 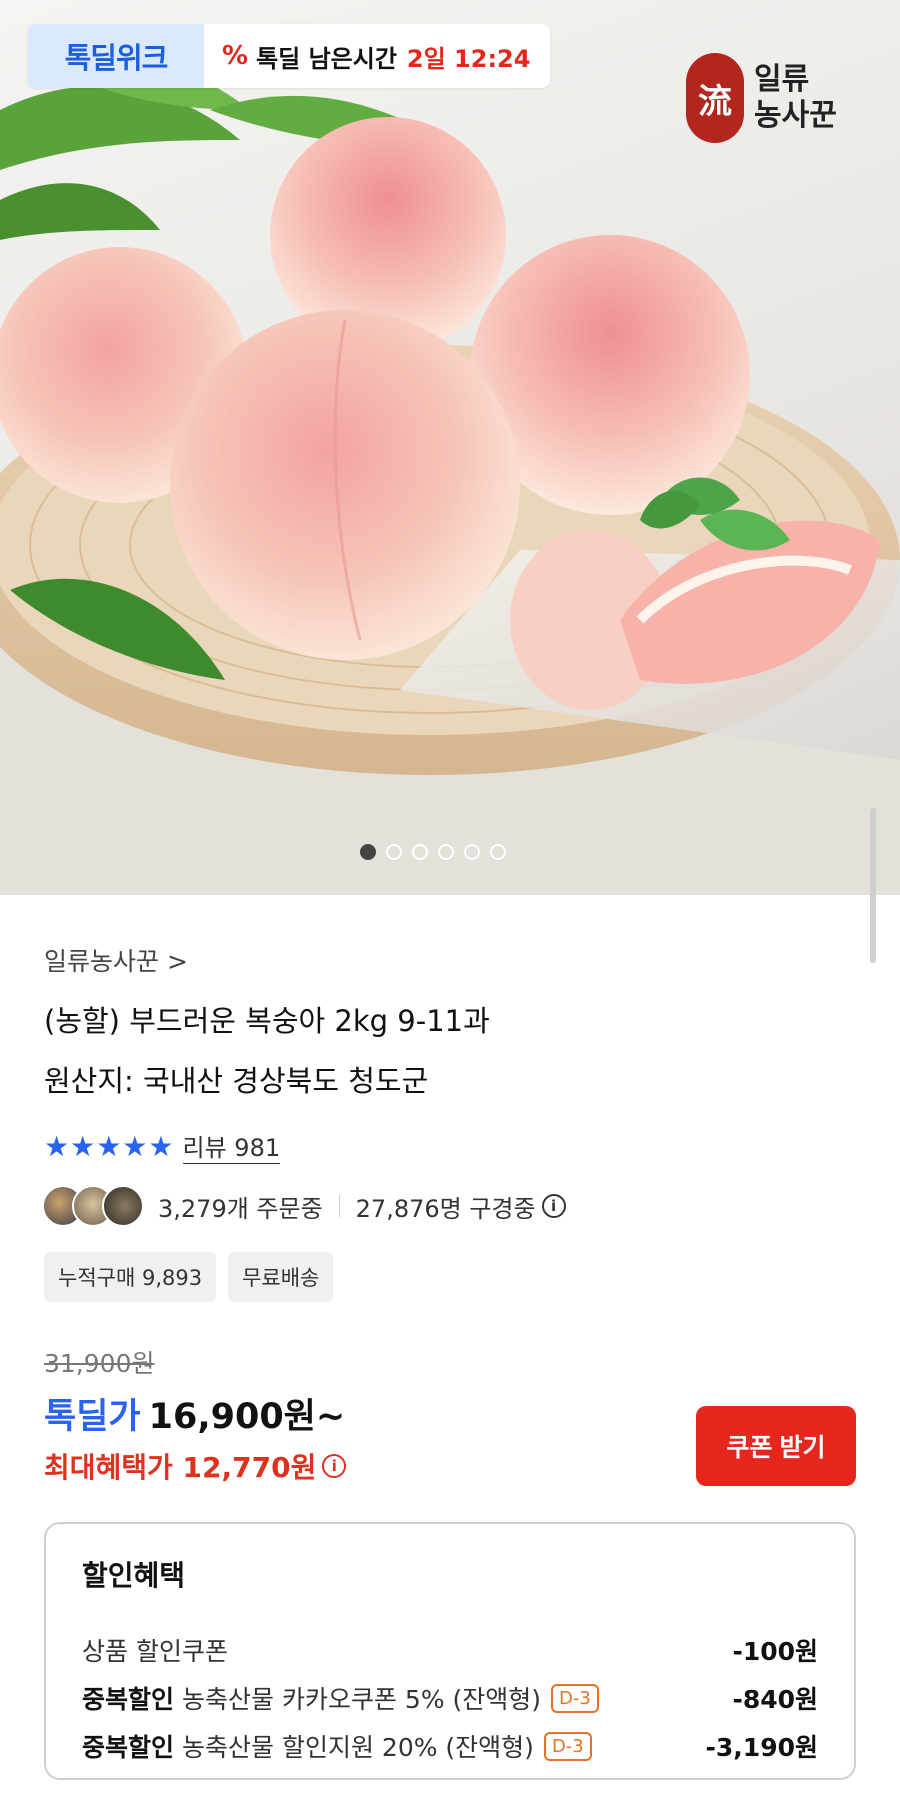 I want to click on deal-price-value: 16,900원~, so click(x=247, y=1417).